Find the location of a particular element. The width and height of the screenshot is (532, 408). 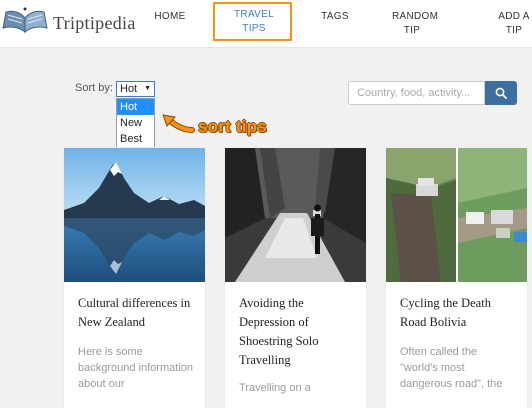

sort-options-list: Hot New Best is located at coordinates (135, 123).